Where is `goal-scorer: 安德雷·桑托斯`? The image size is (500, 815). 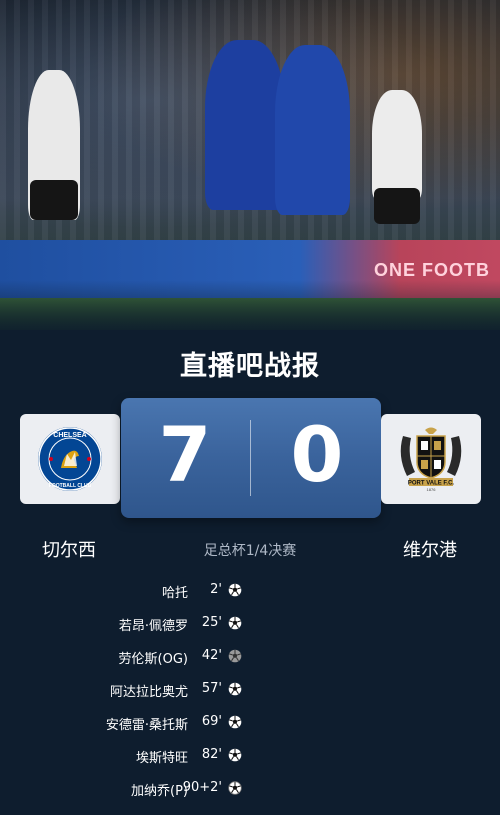 goal-scorer: 安德雷·桑托斯 is located at coordinates (146, 725).